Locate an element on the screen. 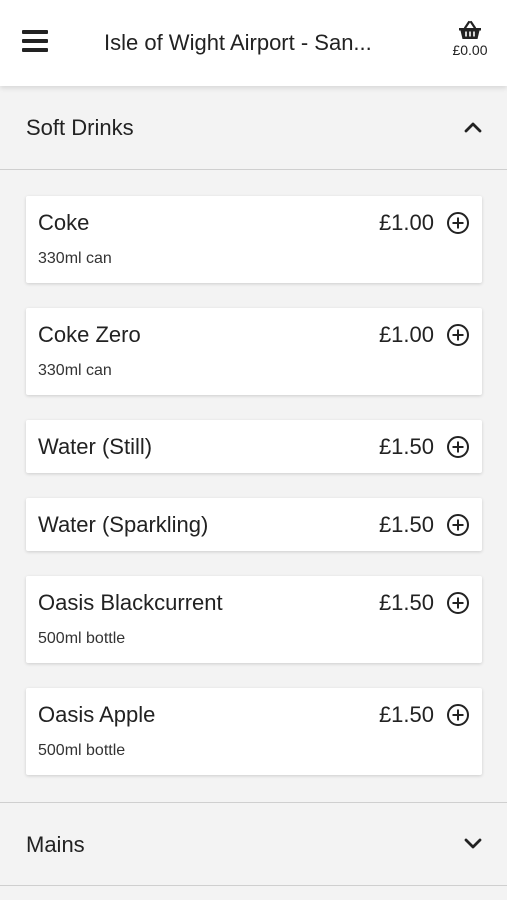  chevron-down-icon is located at coordinates (473, 843).